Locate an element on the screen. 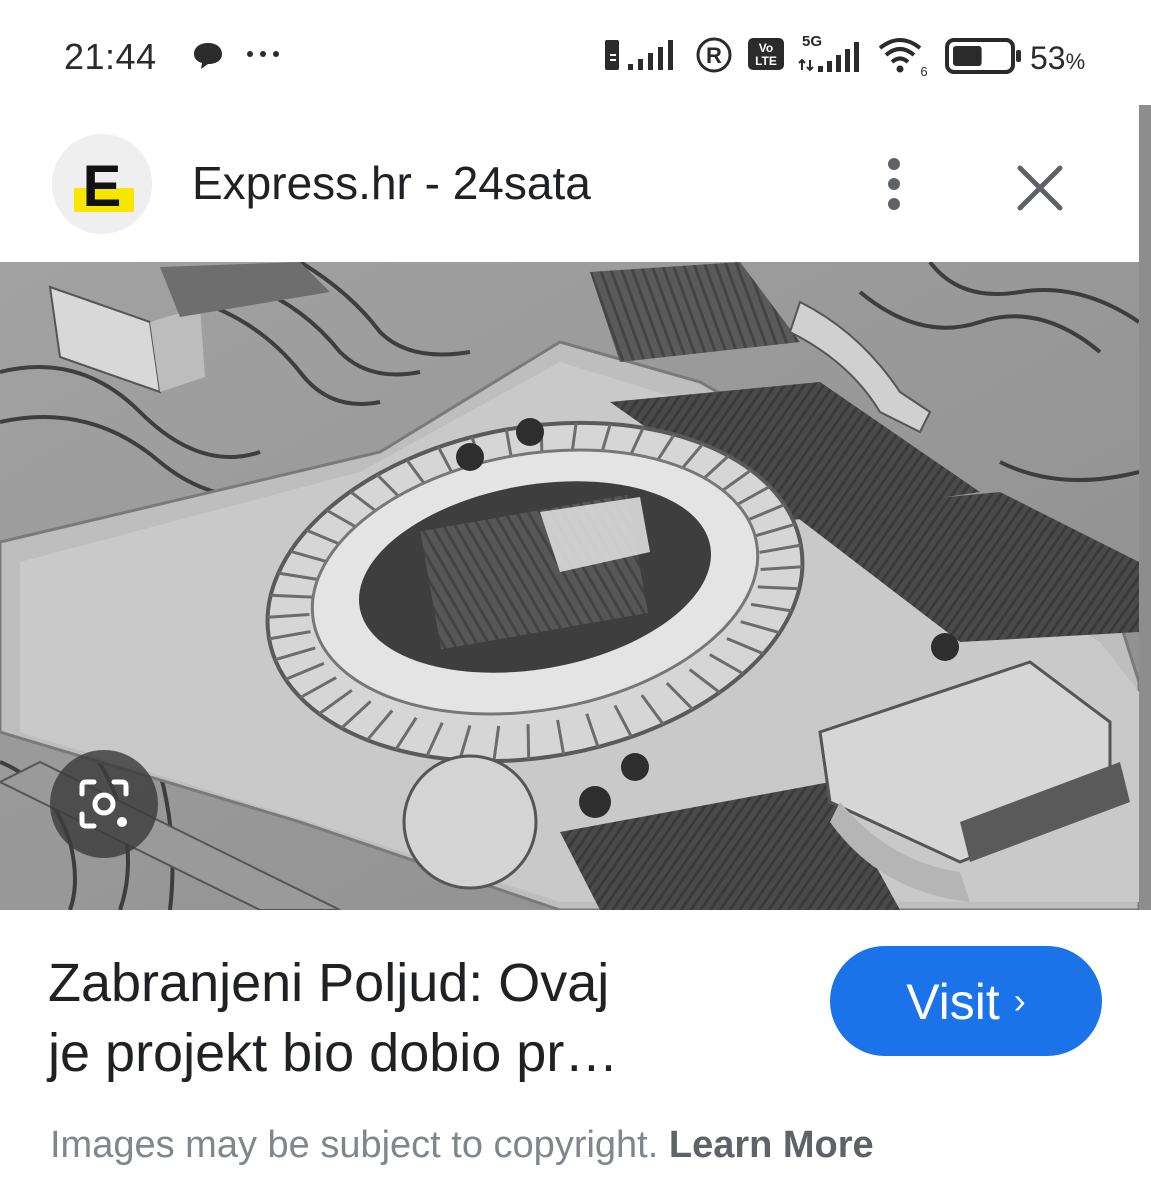  visit-button: Visit › is located at coordinates (966, 1001).